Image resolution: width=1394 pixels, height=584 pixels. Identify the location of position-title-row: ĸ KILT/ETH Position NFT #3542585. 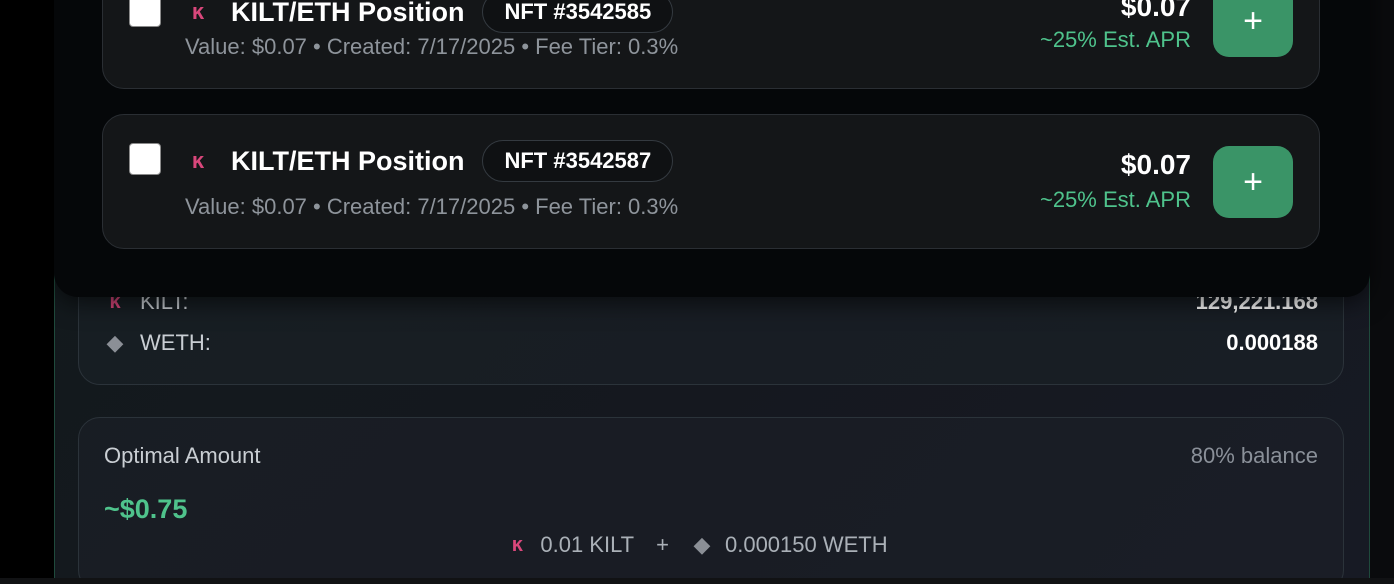
(430, 16).